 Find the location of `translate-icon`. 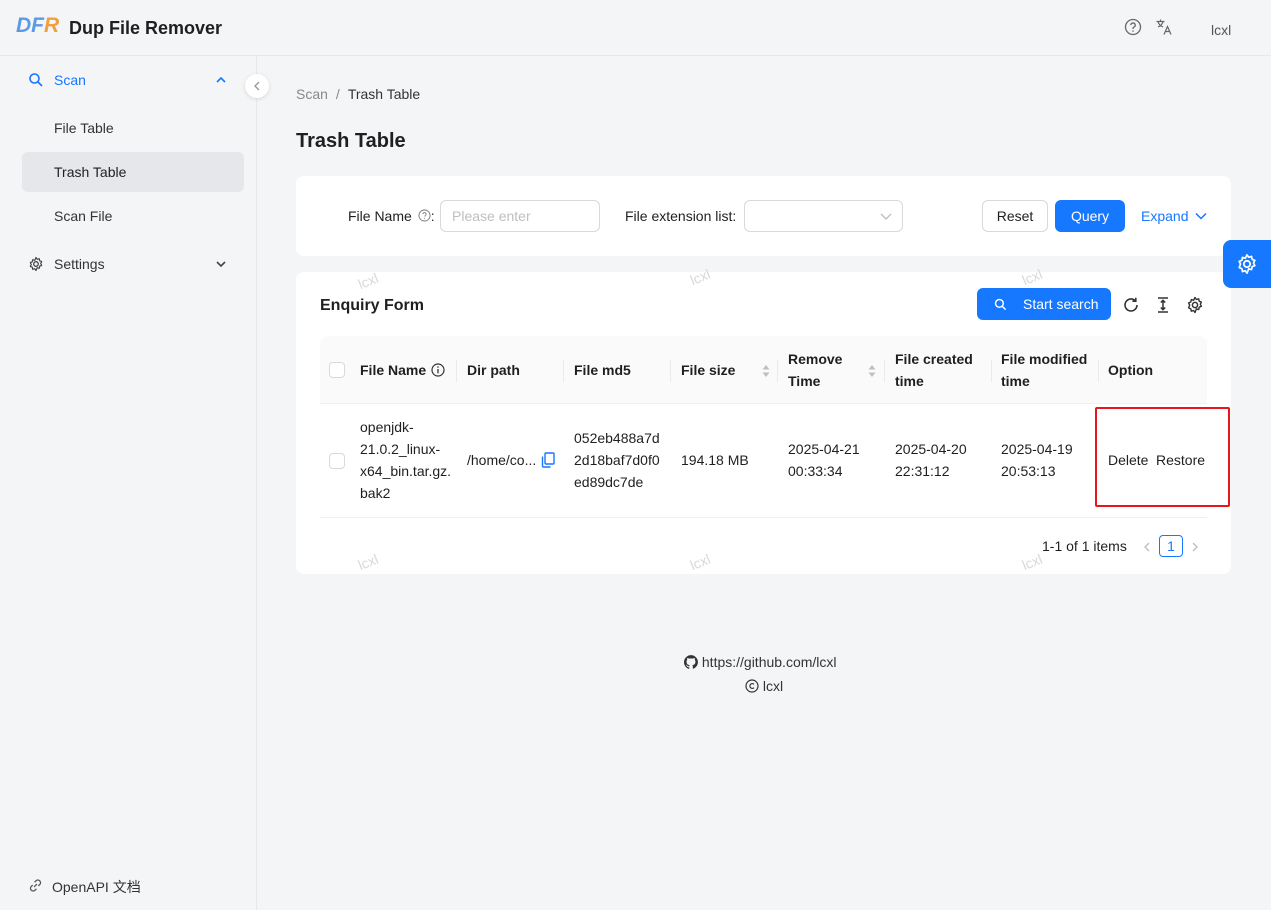

translate-icon is located at coordinates (1164, 27).